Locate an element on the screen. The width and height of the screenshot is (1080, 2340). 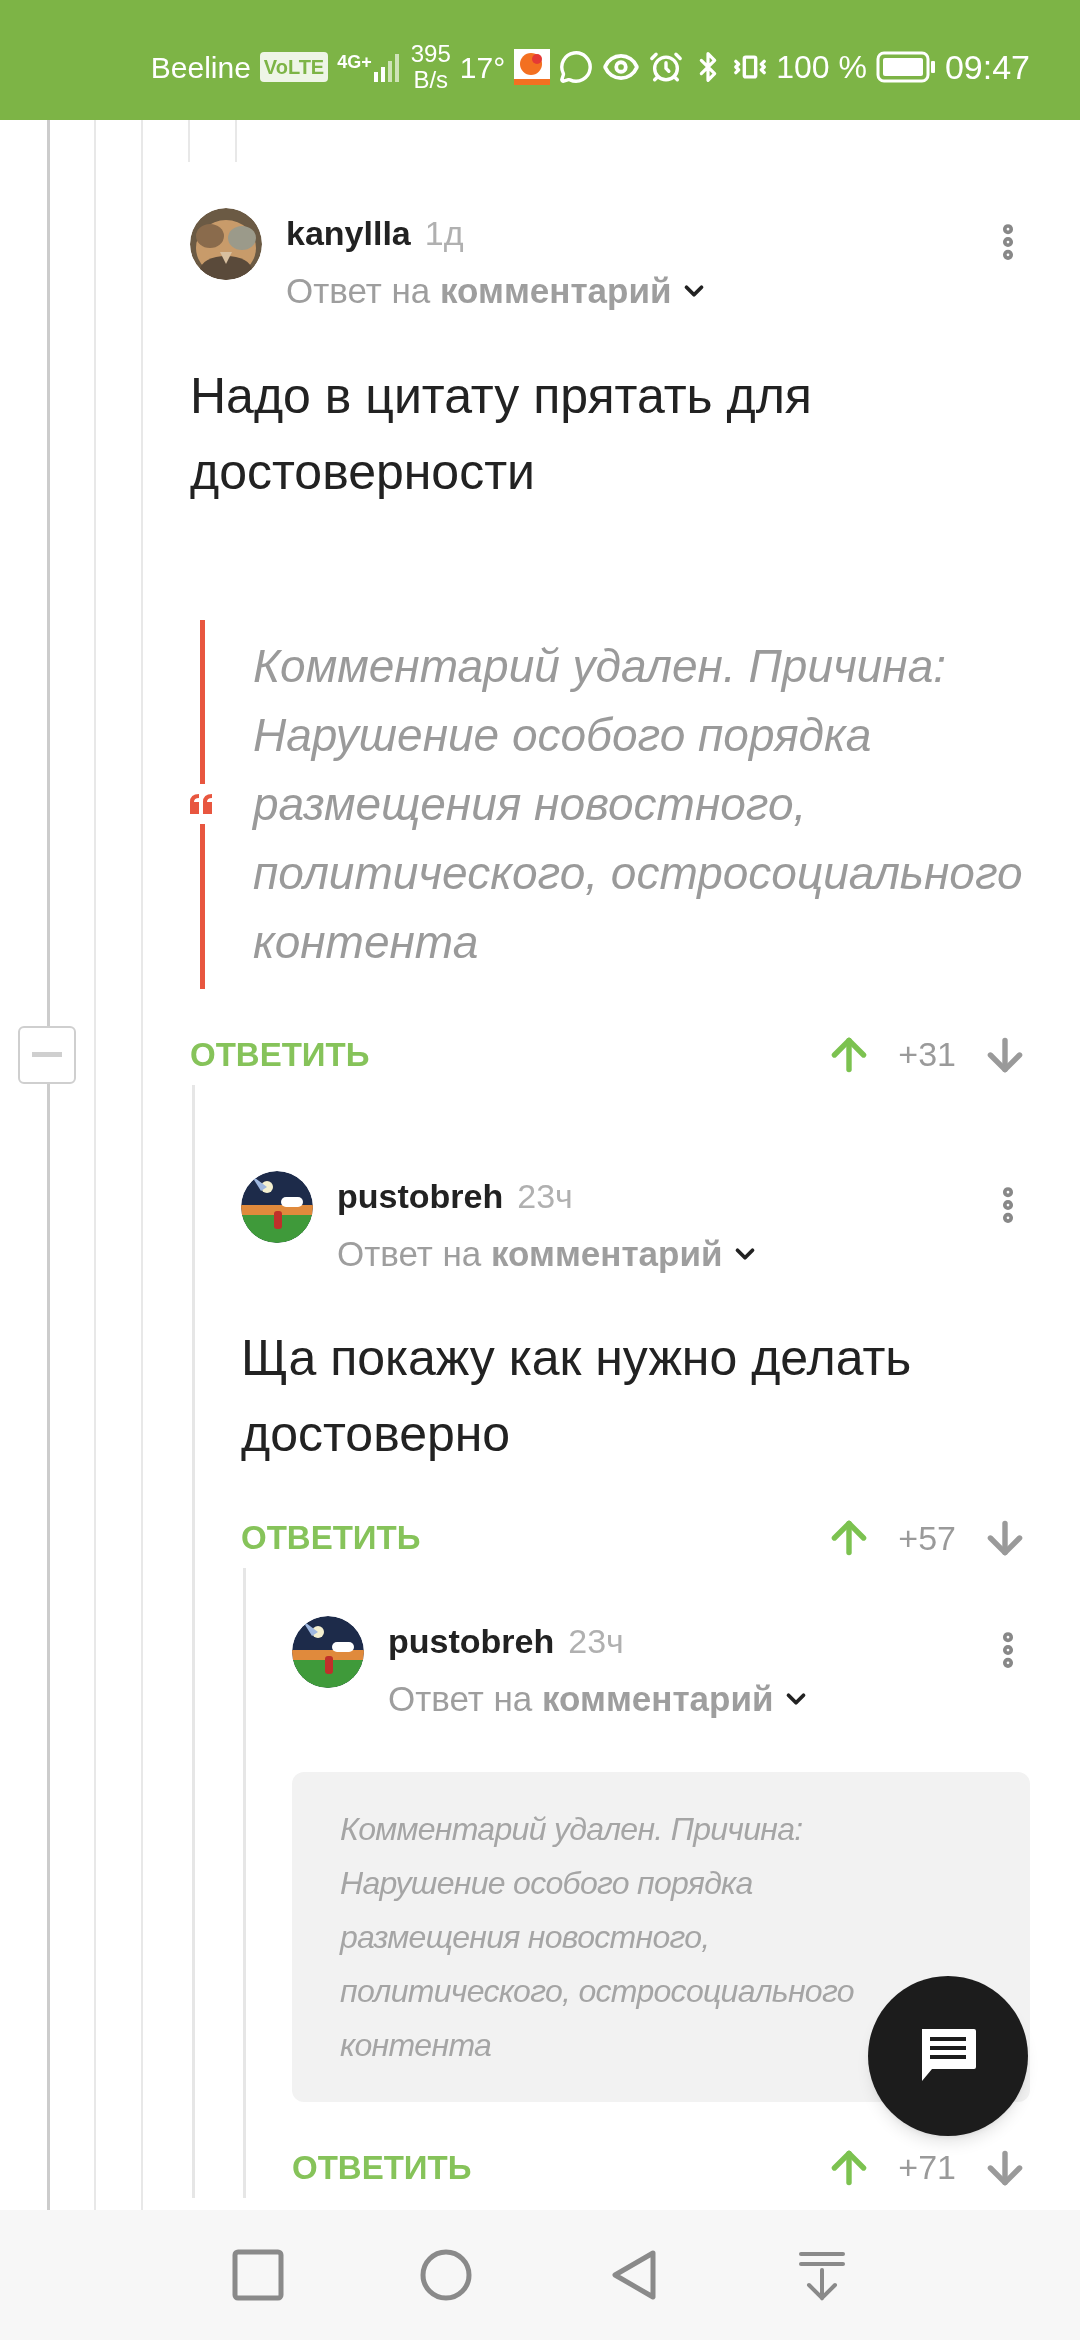
temperature: 17° is located at coordinates (482, 67).